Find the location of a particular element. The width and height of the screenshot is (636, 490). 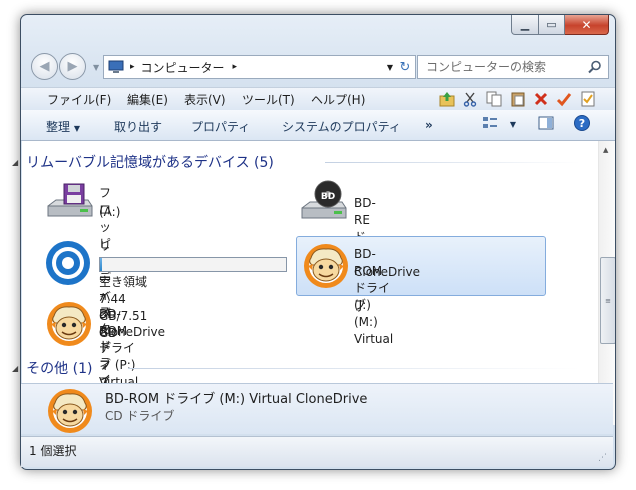

group-title: その他 (1) is located at coordinates (59, 369).